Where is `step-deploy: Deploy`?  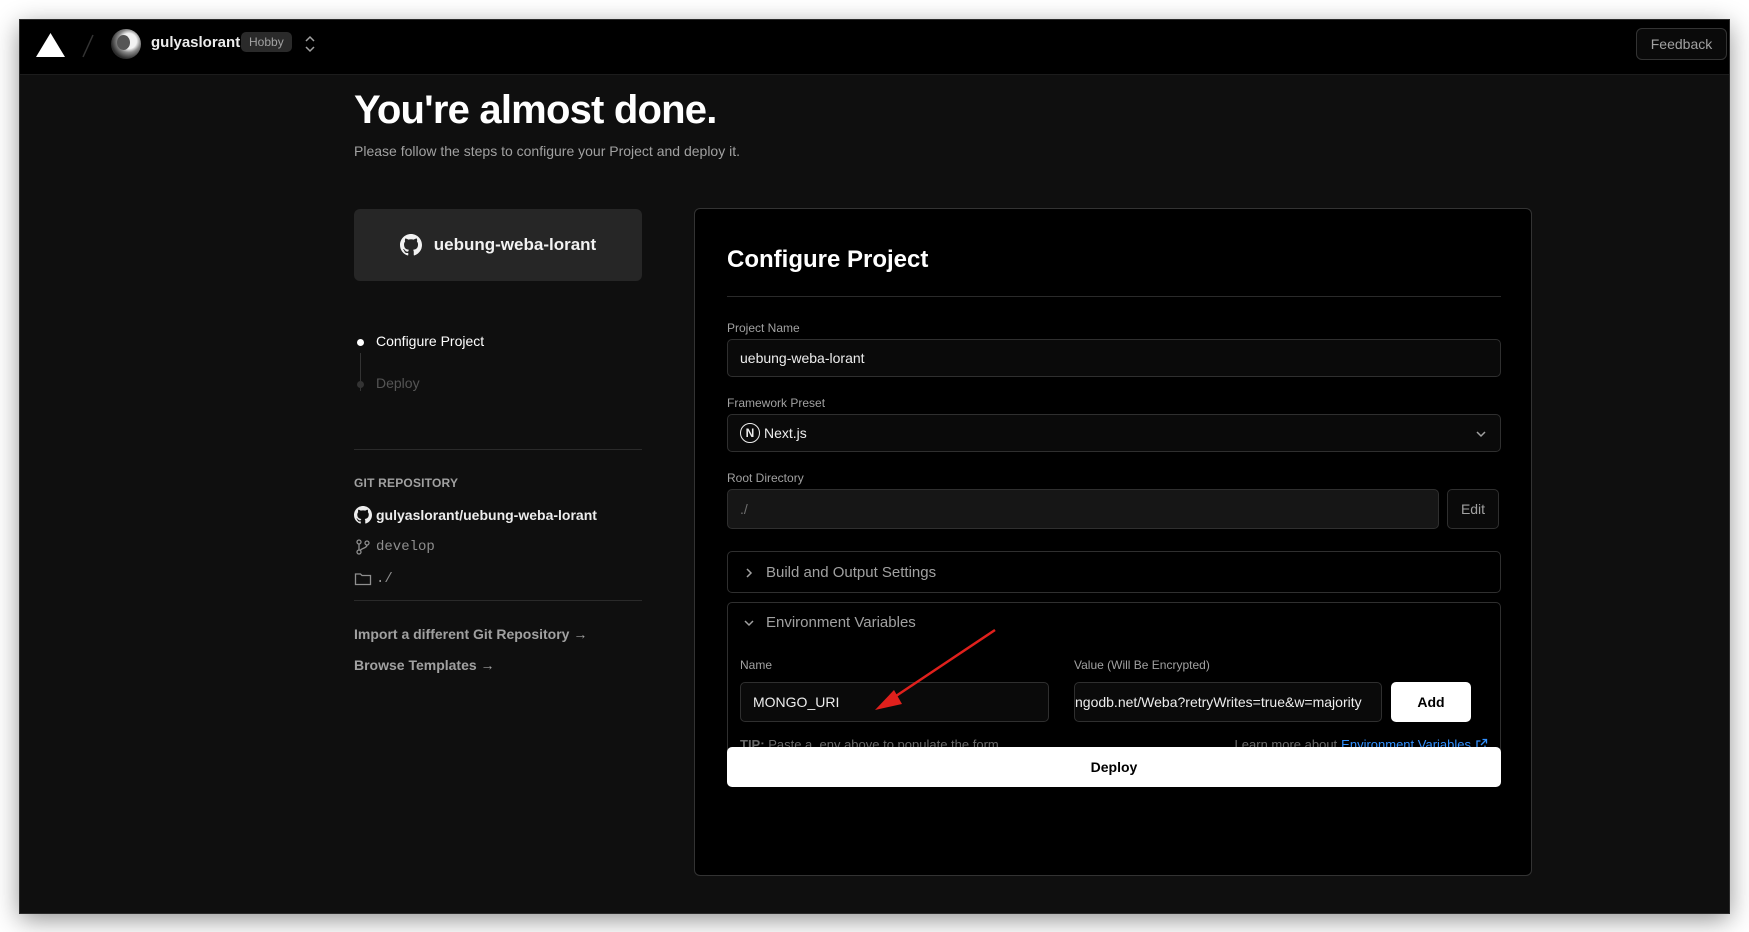
step-deploy: Deploy is located at coordinates (398, 383).